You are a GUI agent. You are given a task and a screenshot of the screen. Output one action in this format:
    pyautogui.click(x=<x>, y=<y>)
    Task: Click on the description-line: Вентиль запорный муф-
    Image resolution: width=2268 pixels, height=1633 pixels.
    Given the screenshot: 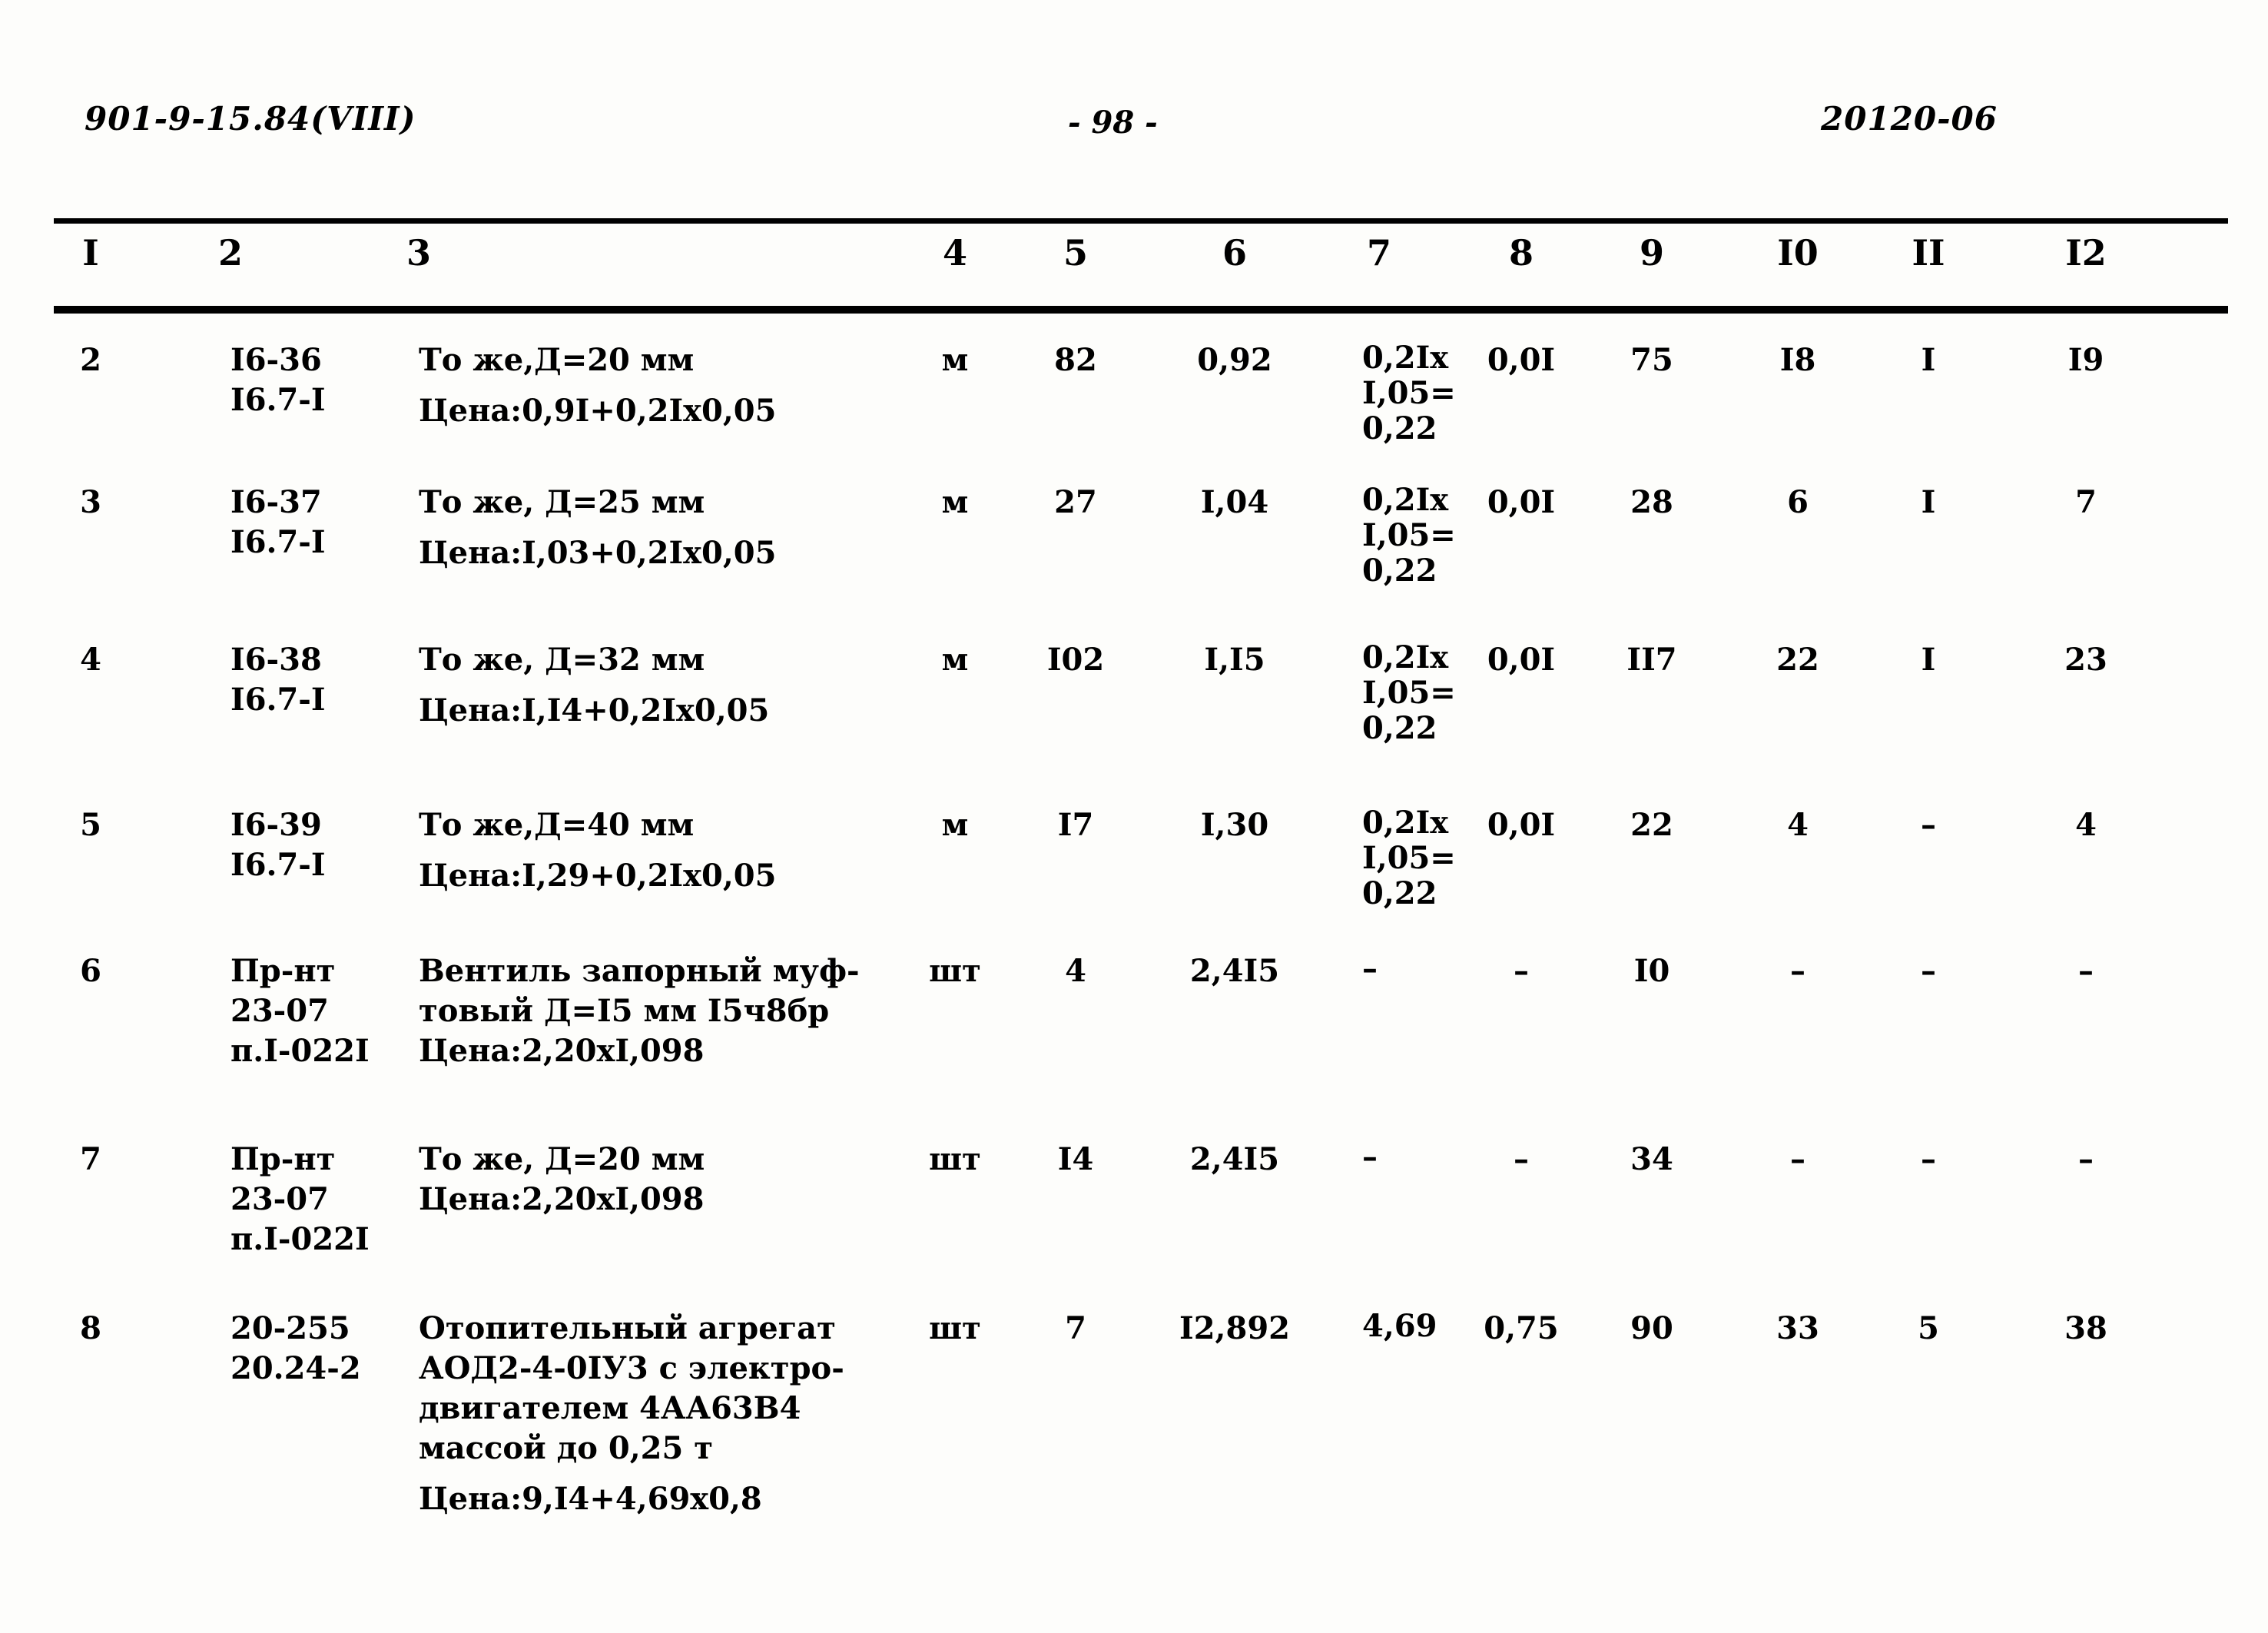 What is the action you would take?
    pyautogui.click(x=639, y=971)
    